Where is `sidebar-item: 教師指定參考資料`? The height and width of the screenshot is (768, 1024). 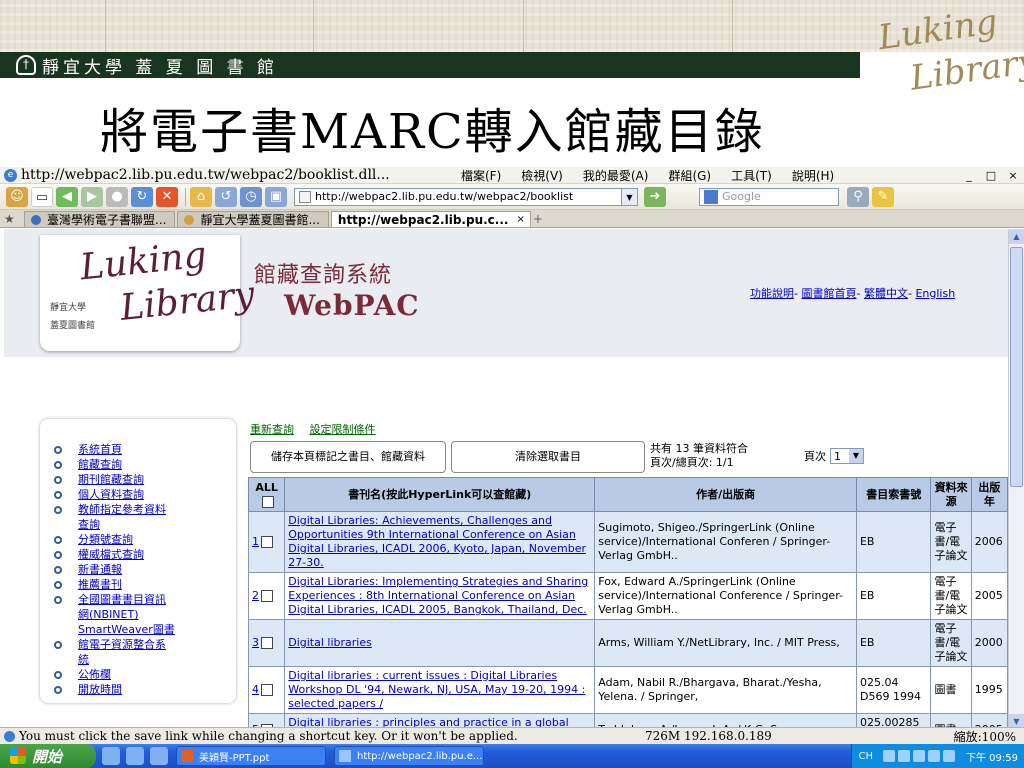
sidebar-item: 教師指定參考資料 is located at coordinates (145, 510).